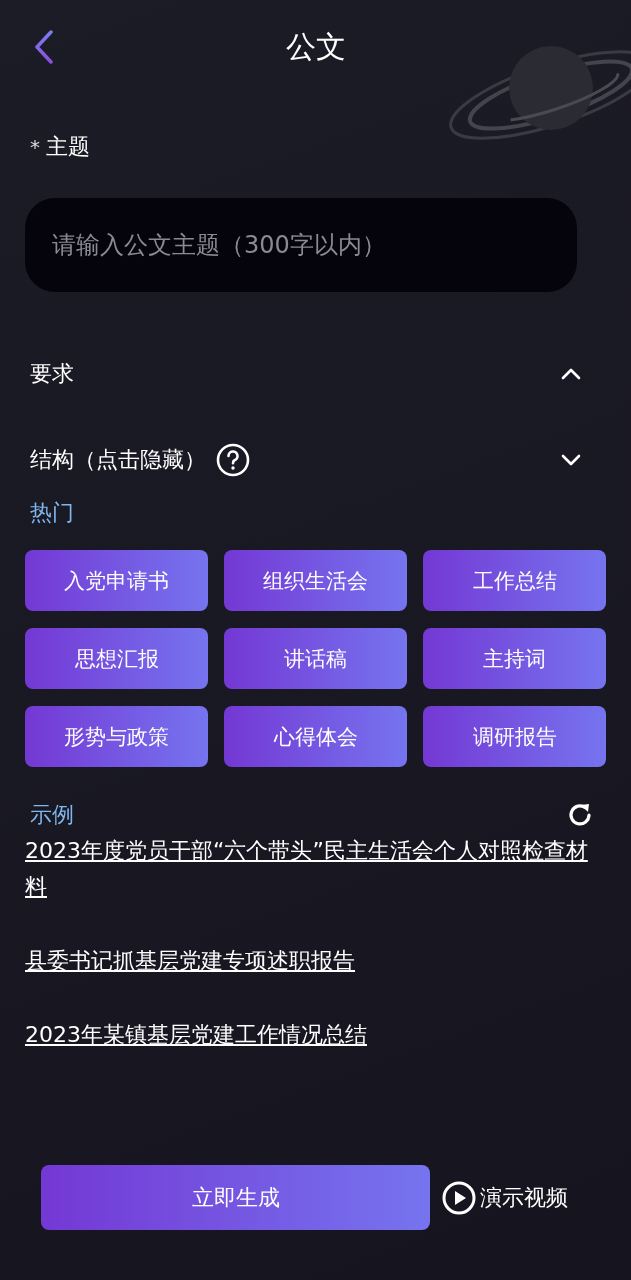  I want to click on section-label: 结构（点击隐藏）, so click(118, 460).